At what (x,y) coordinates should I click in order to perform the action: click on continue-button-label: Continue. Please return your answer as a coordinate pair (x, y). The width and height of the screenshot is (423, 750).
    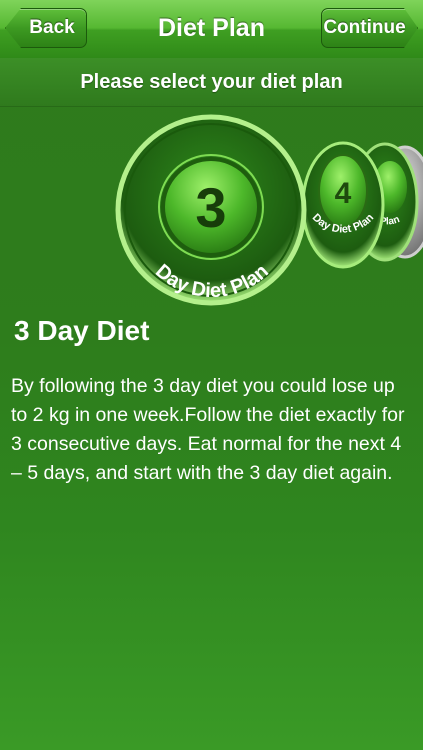
    Looking at the image, I should click on (364, 27).